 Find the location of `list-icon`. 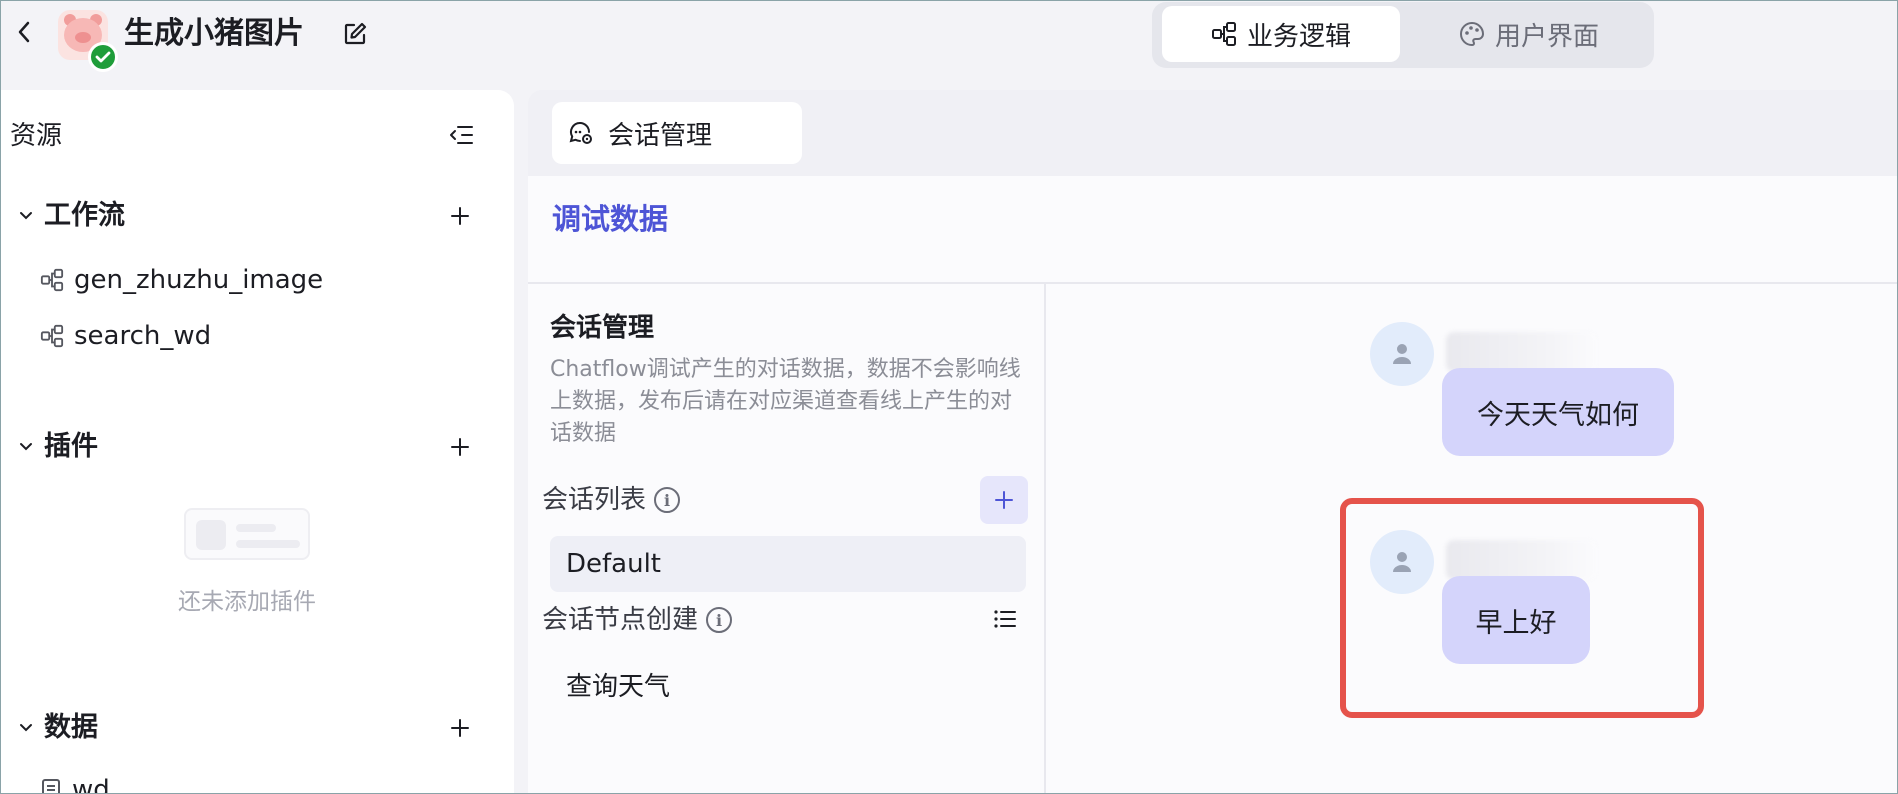

list-icon is located at coordinates (1005, 619).